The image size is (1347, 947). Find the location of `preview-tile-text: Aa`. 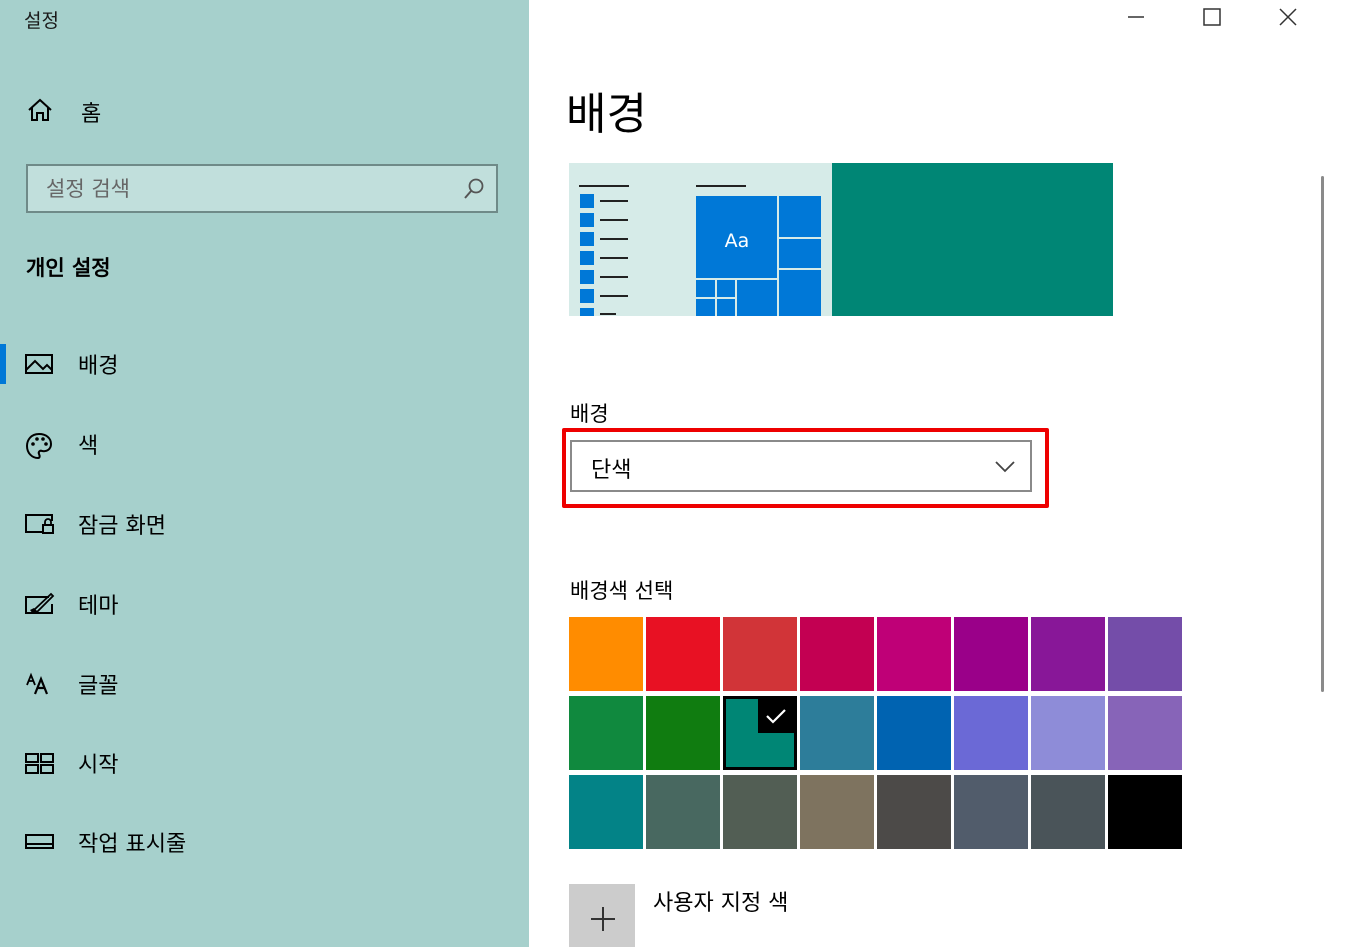

preview-tile-text: Aa is located at coordinates (737, 241).